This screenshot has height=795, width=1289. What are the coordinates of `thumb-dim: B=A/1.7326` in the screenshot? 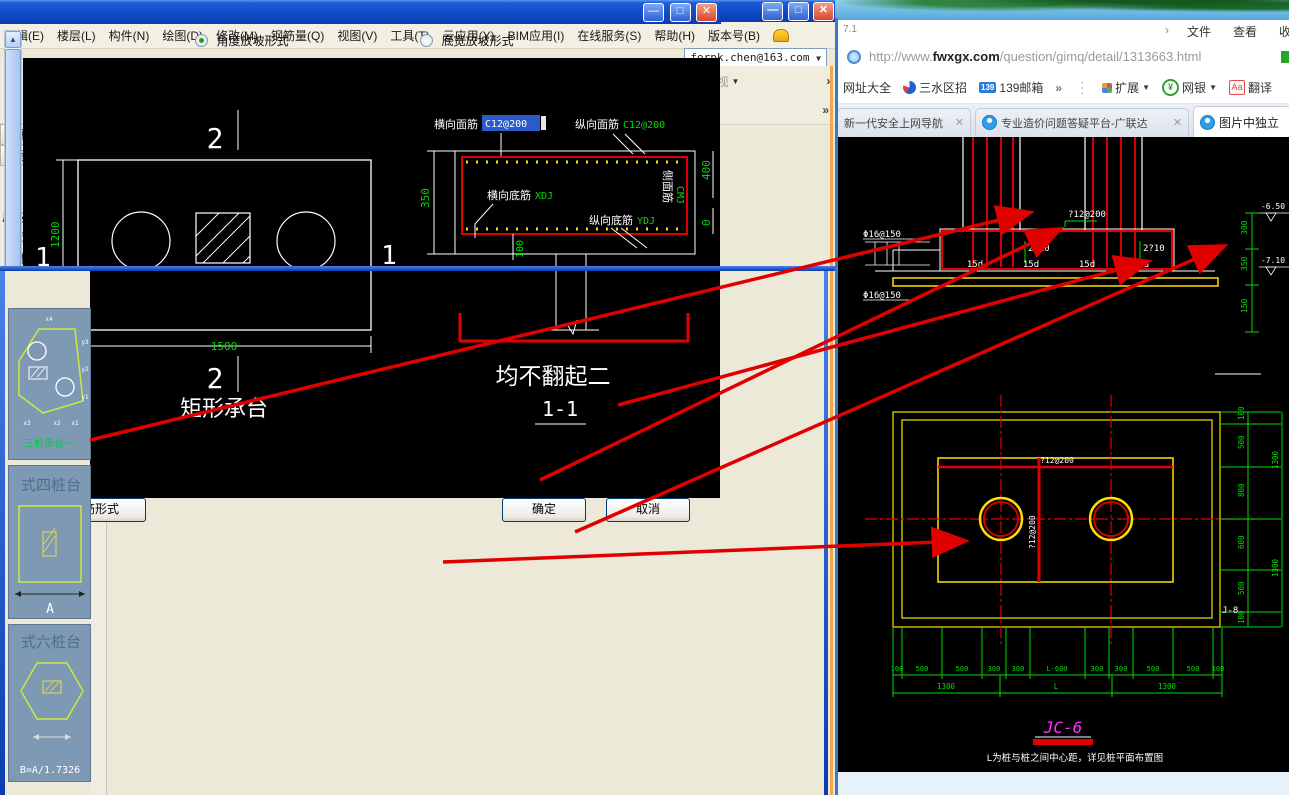 It's located at (50, 770).